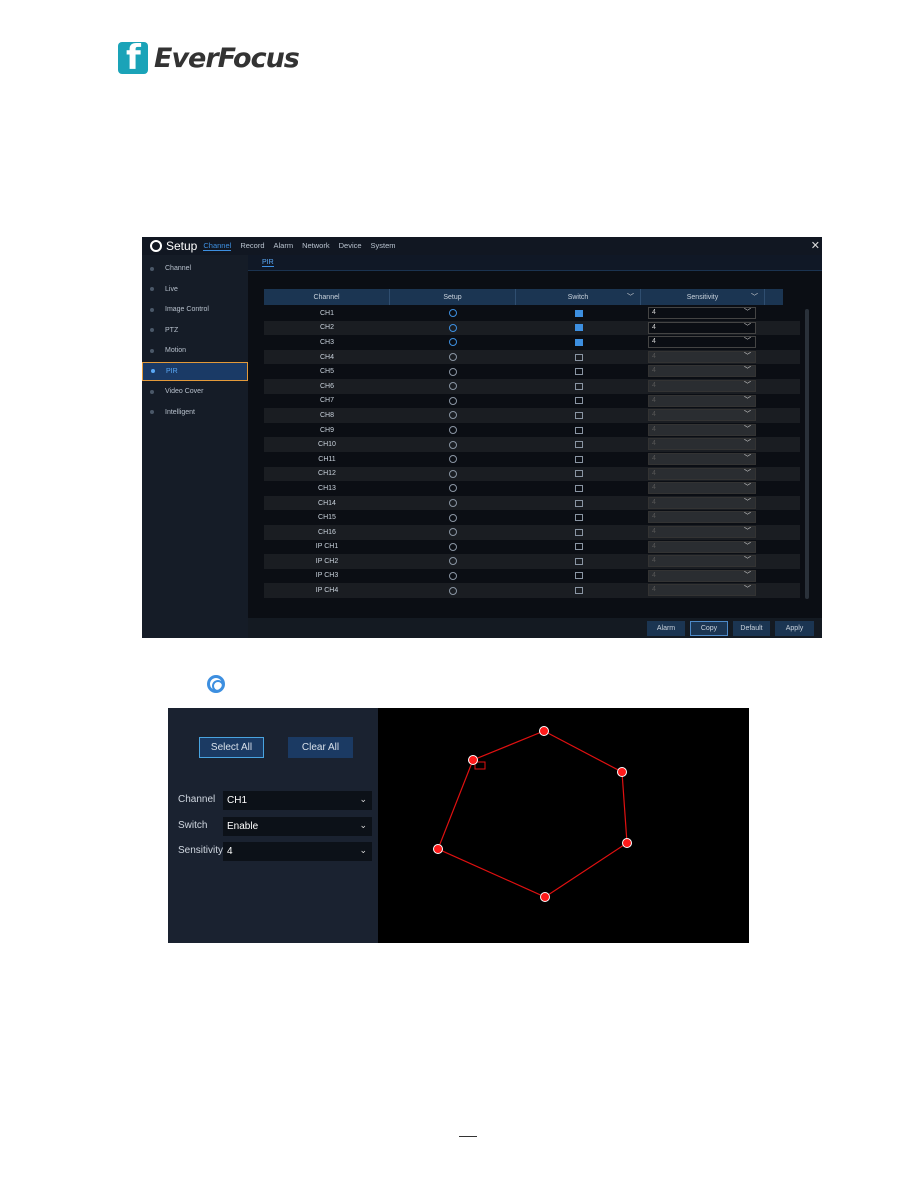 The width and height of the screenshot is (918, 1188). Describe the element at coordinates (252, 246) in the screenshot. I see `tab-record: Record` at that location.